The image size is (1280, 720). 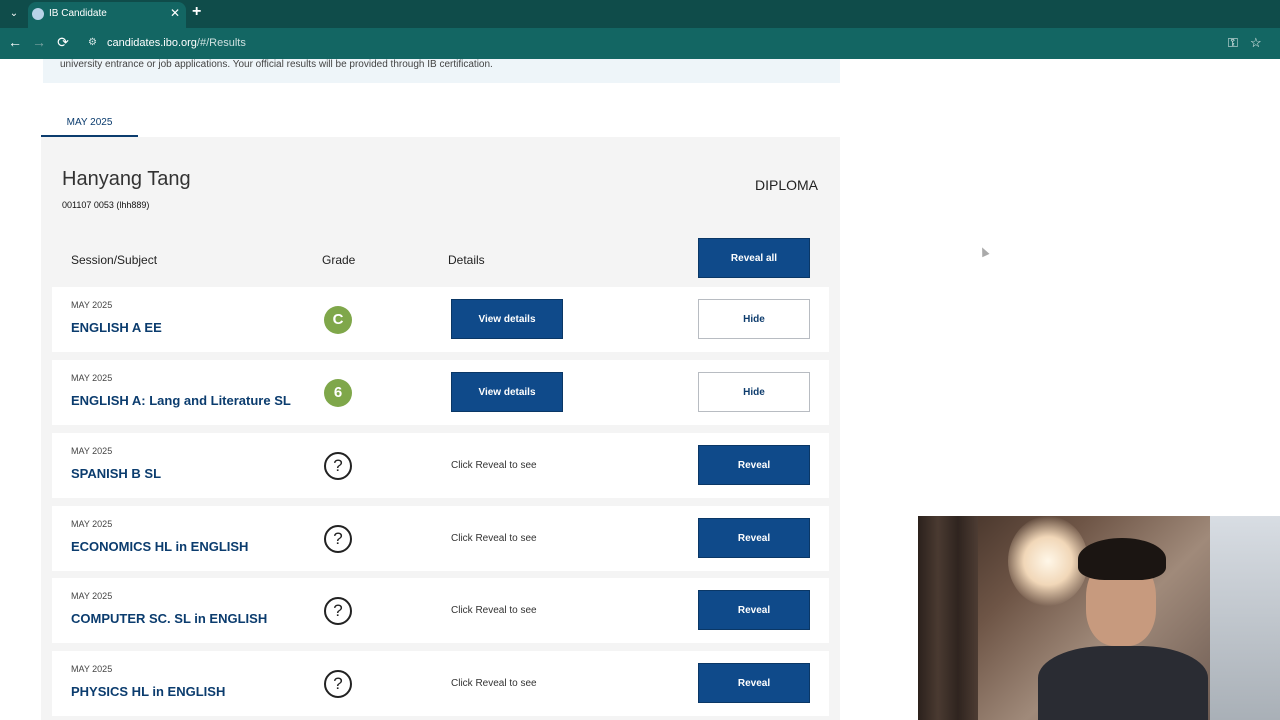 I want to click on browser-tab: IB Candidate ✕, so click(x=107, y=15).